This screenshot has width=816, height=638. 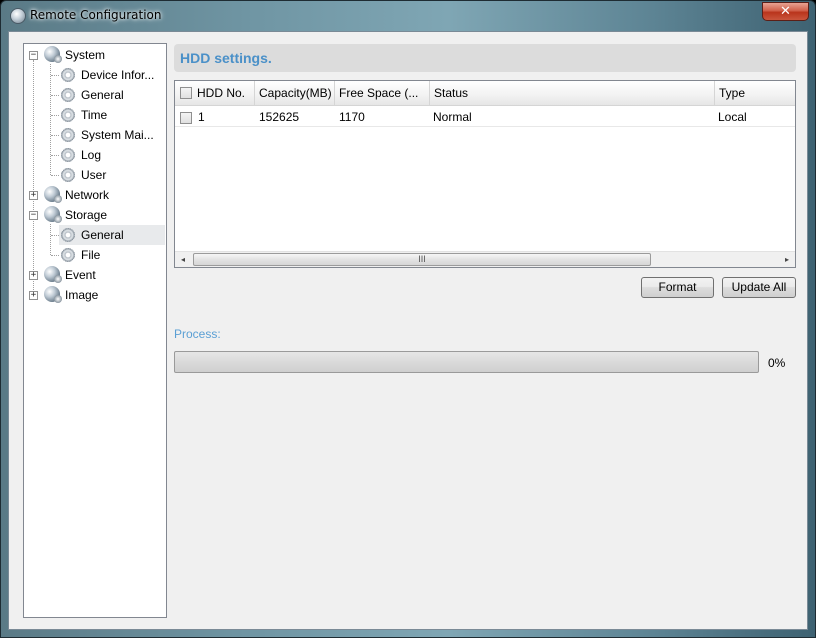 I want to click on tree-item-network: + Network, so click(x=95, y=195).